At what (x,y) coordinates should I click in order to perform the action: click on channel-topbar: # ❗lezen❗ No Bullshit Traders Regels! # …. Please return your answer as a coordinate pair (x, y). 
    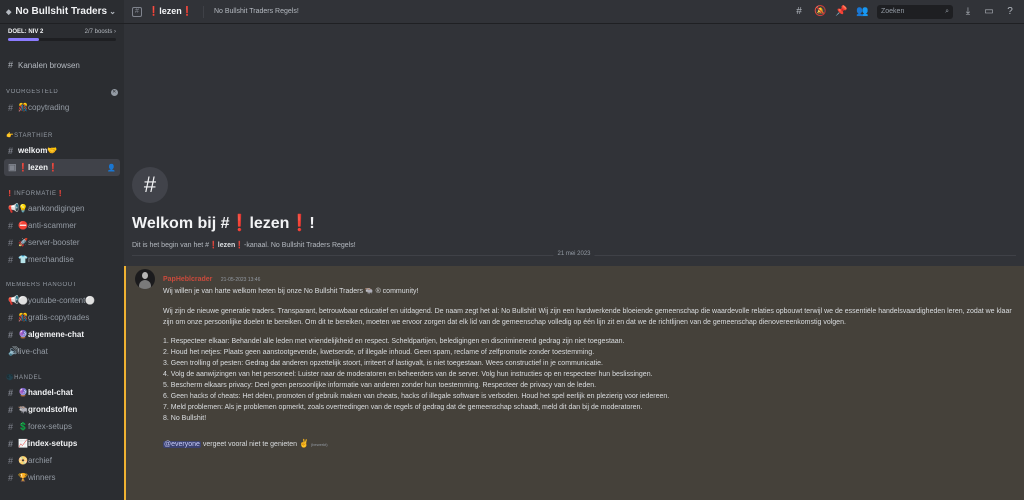
    Looking at the image, I should click on (574, 12).